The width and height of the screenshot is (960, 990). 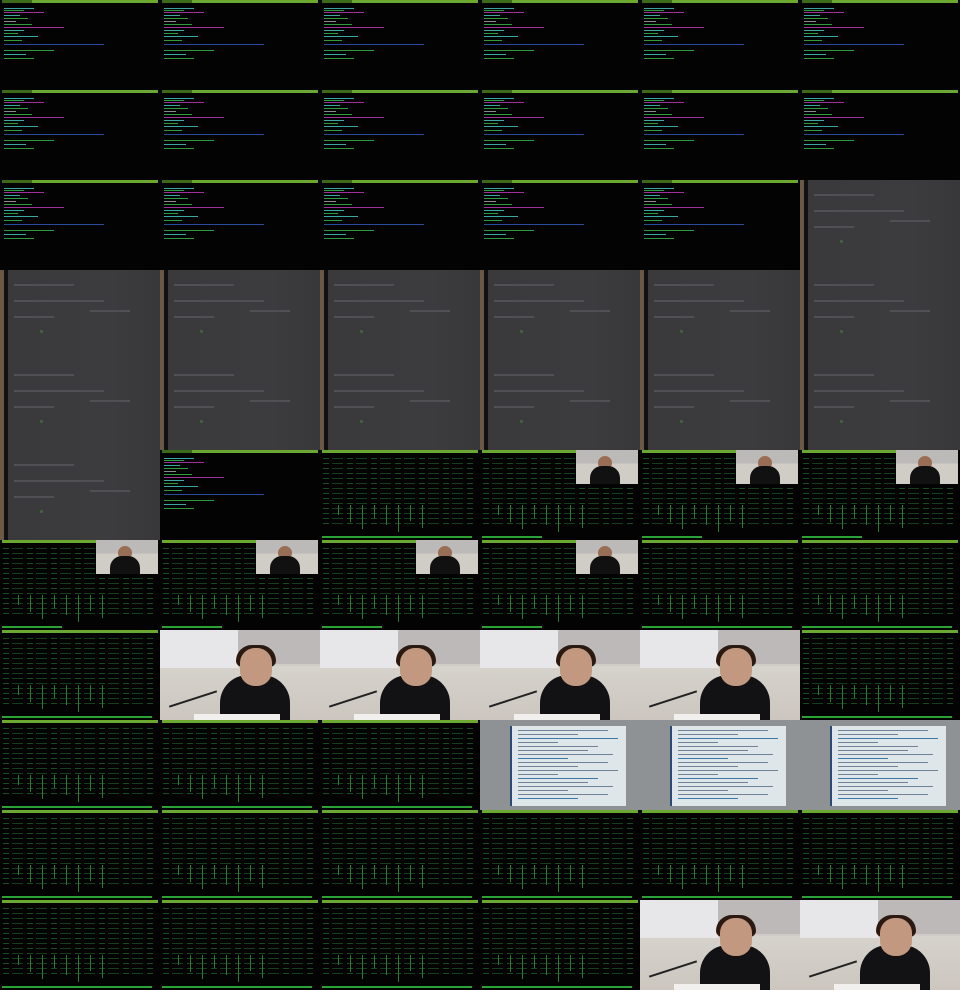 I want to click on document-page, so click(x=728, y=766).